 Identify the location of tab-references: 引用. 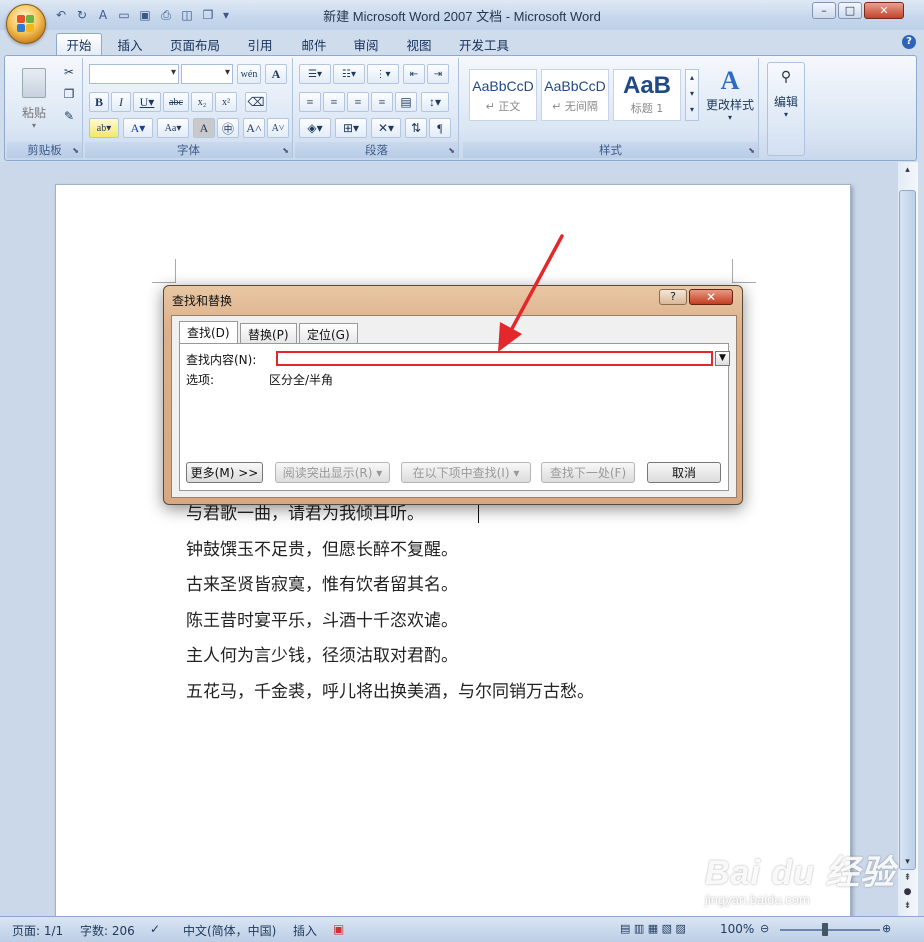
(260, 44).